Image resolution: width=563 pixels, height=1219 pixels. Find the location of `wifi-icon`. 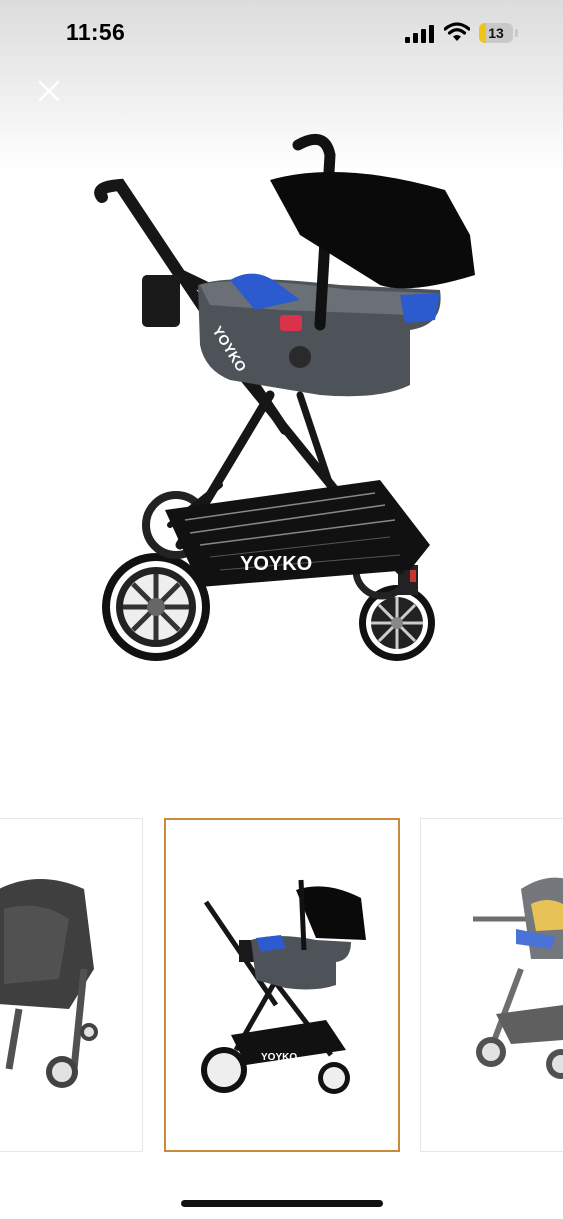

wifi-icon is located at coordinates (457, 31).